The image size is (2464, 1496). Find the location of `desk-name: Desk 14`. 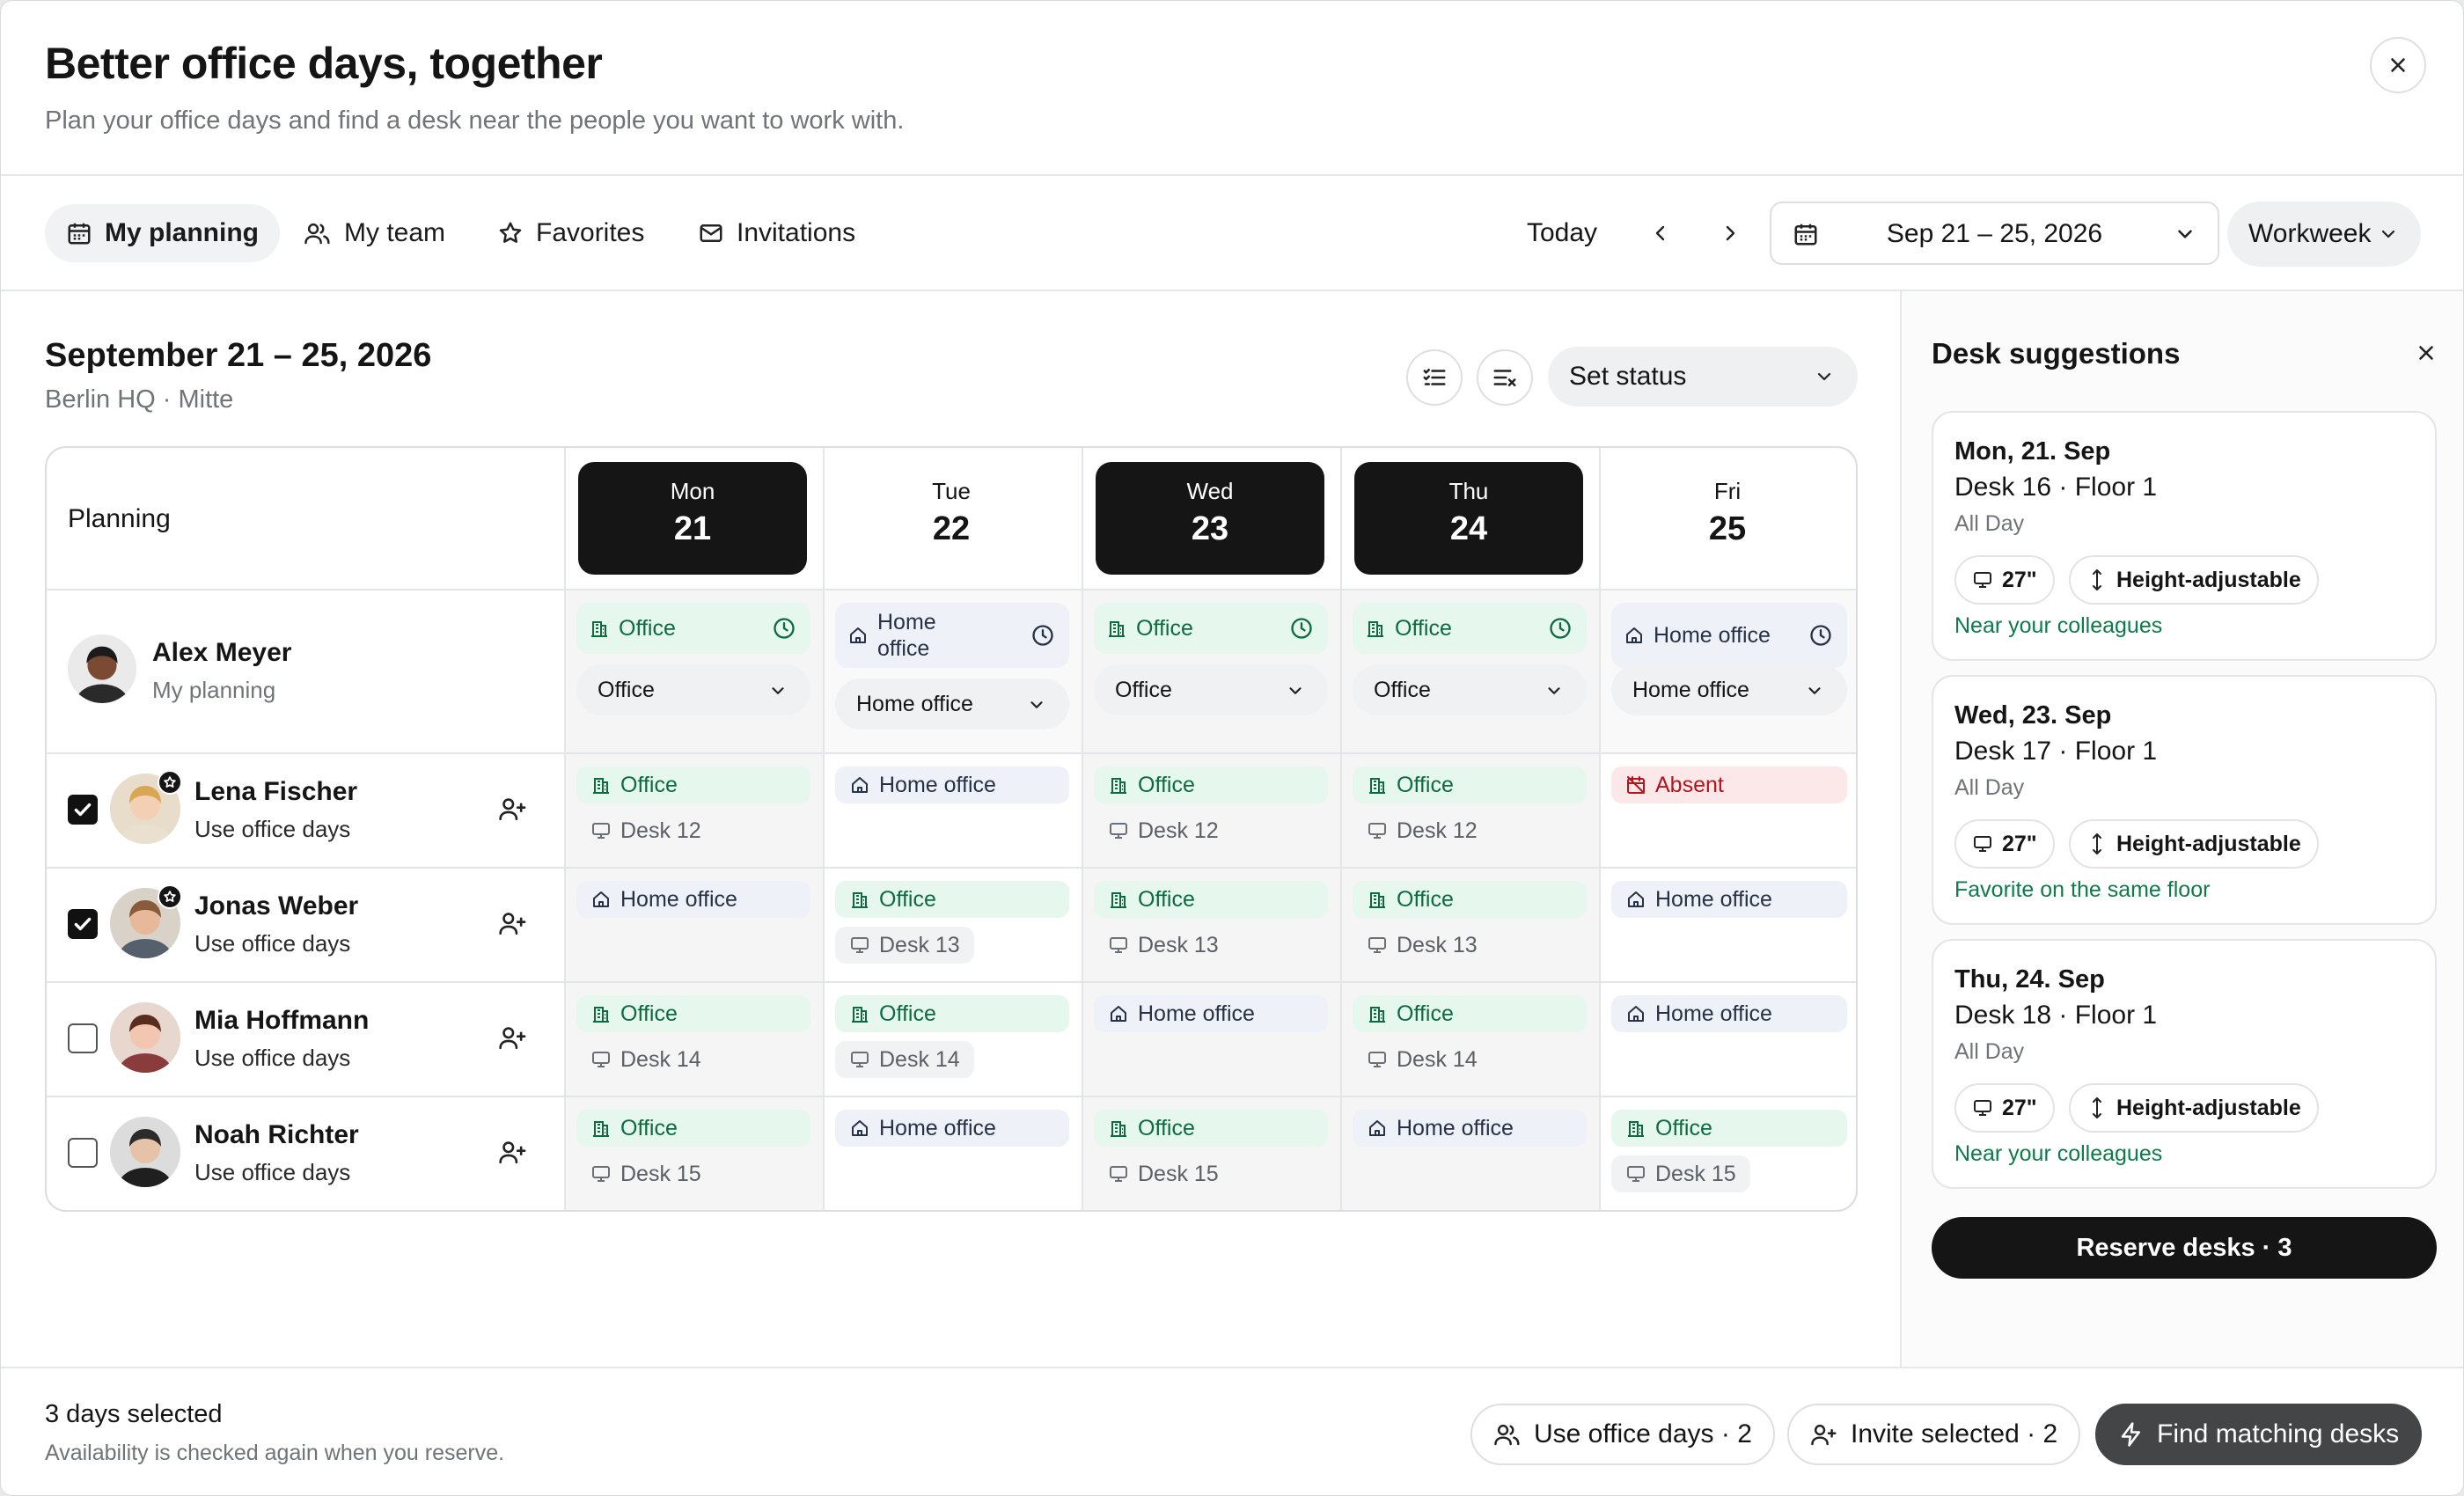

desk-name: Desk 14 is located at coordinates (660, 1059).